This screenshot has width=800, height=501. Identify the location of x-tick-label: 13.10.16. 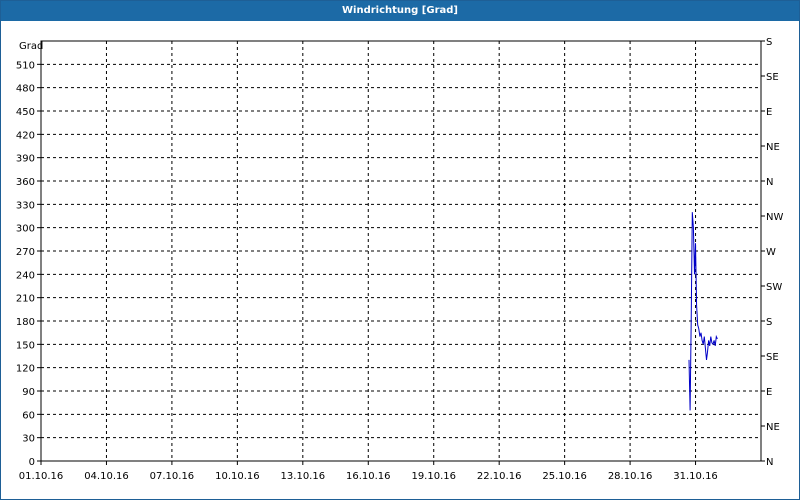
(303, 476).